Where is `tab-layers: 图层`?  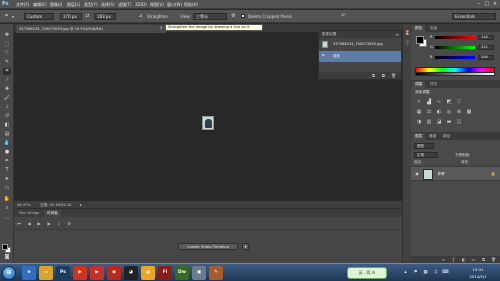
tab-layers: 图层 is located at coordinates (419, 136).